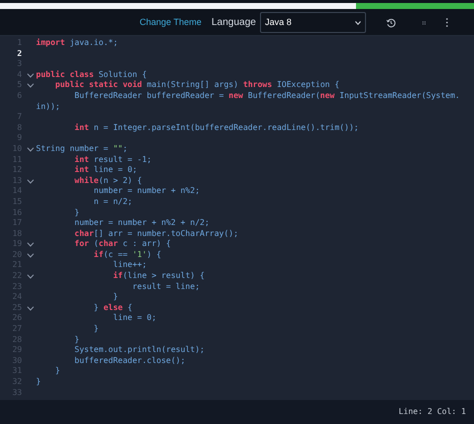 The width and height of the screenshot is (474, 424). What do you see at coordinates (313, 22) in the screenshot?
I see `language-select: Java 8` at bounding box center [313, 22].